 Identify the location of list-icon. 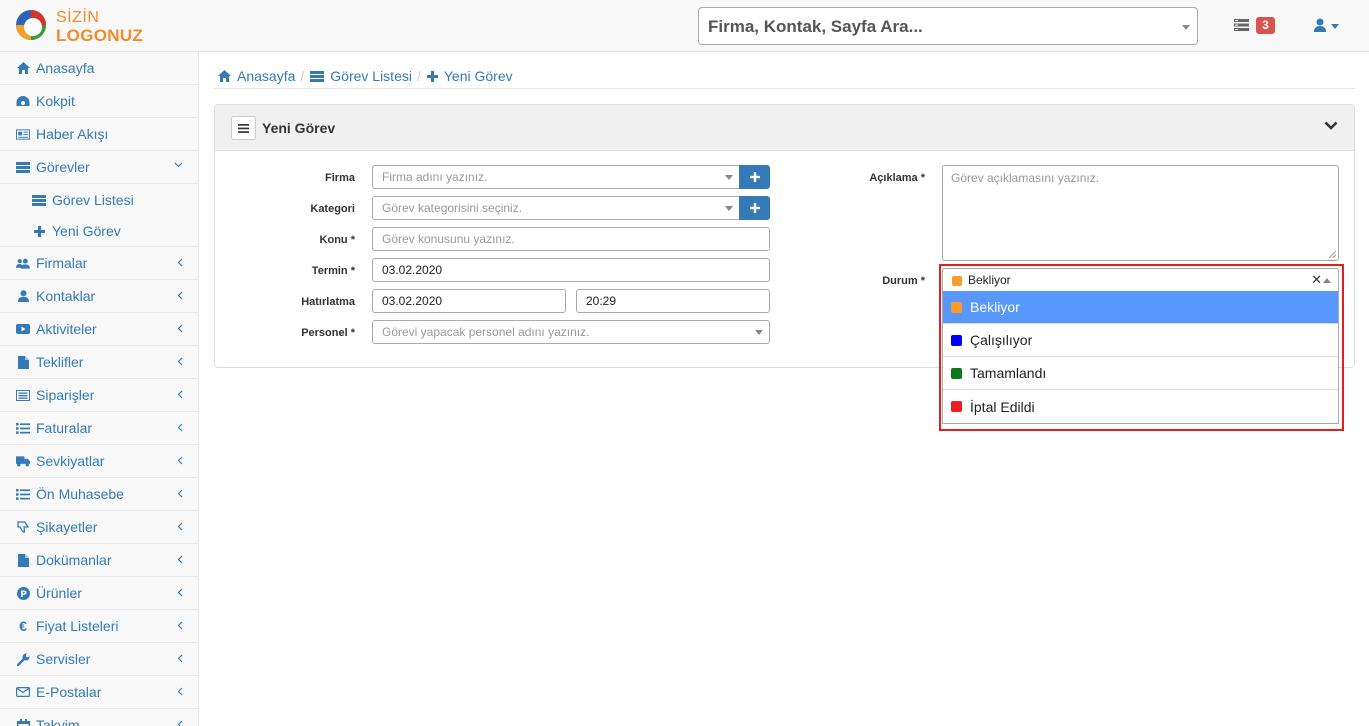
(23, 428).